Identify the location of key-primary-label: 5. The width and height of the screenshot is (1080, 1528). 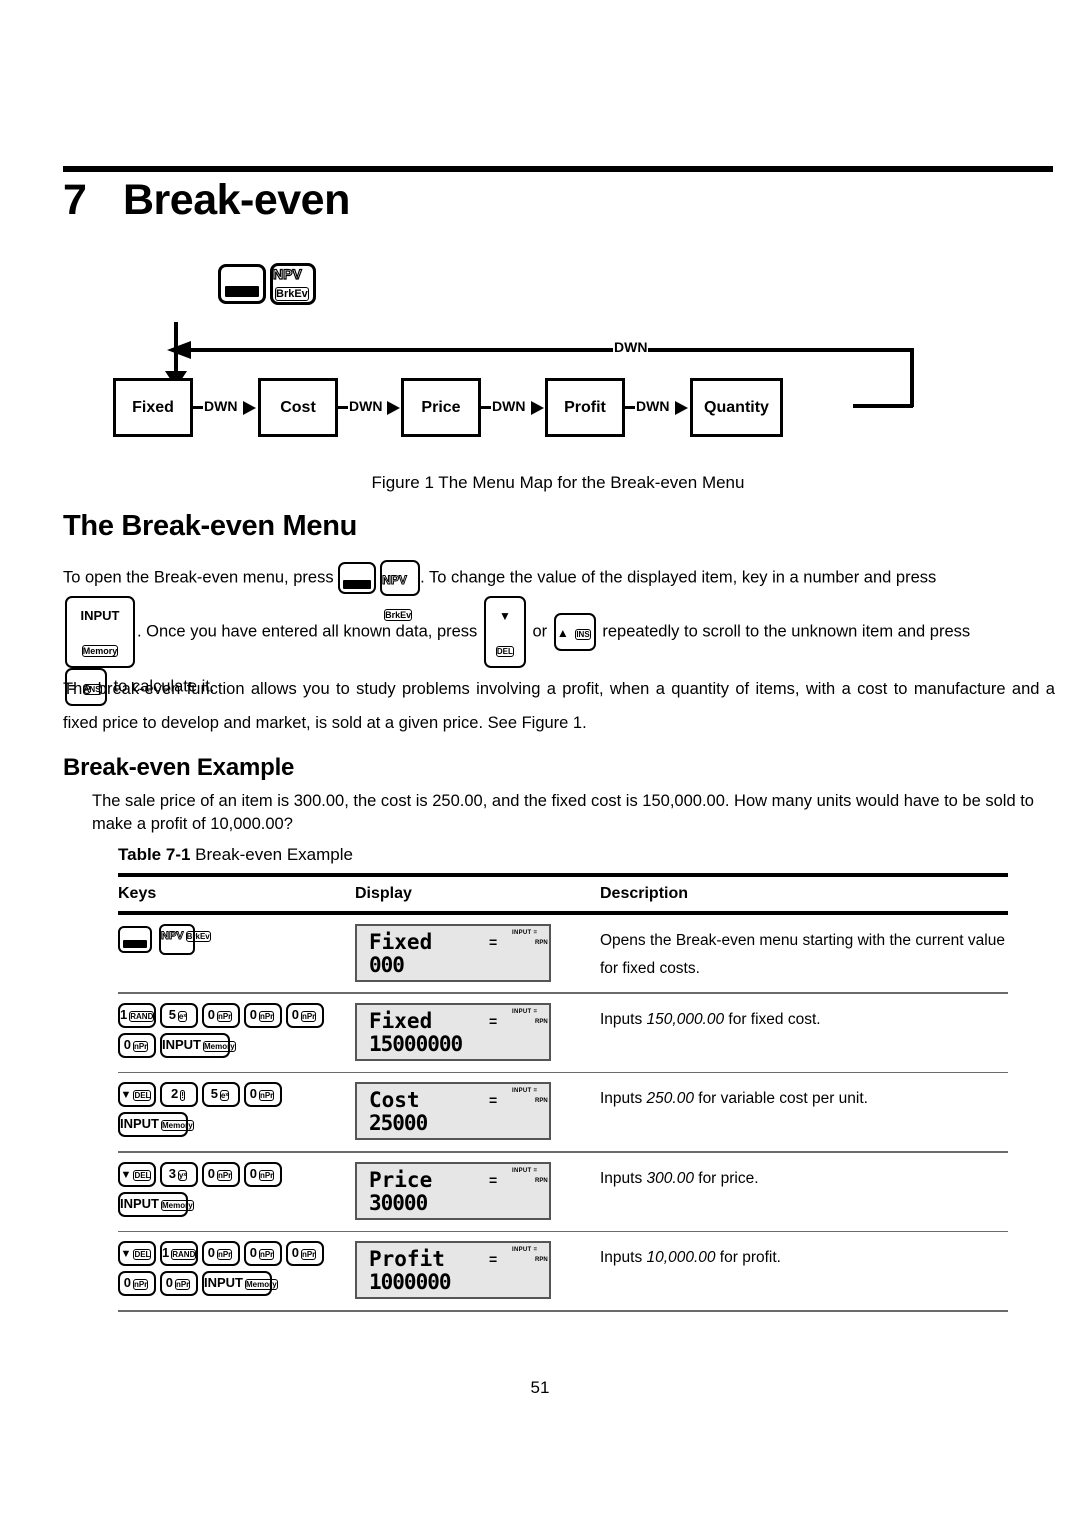
(172, 1014).